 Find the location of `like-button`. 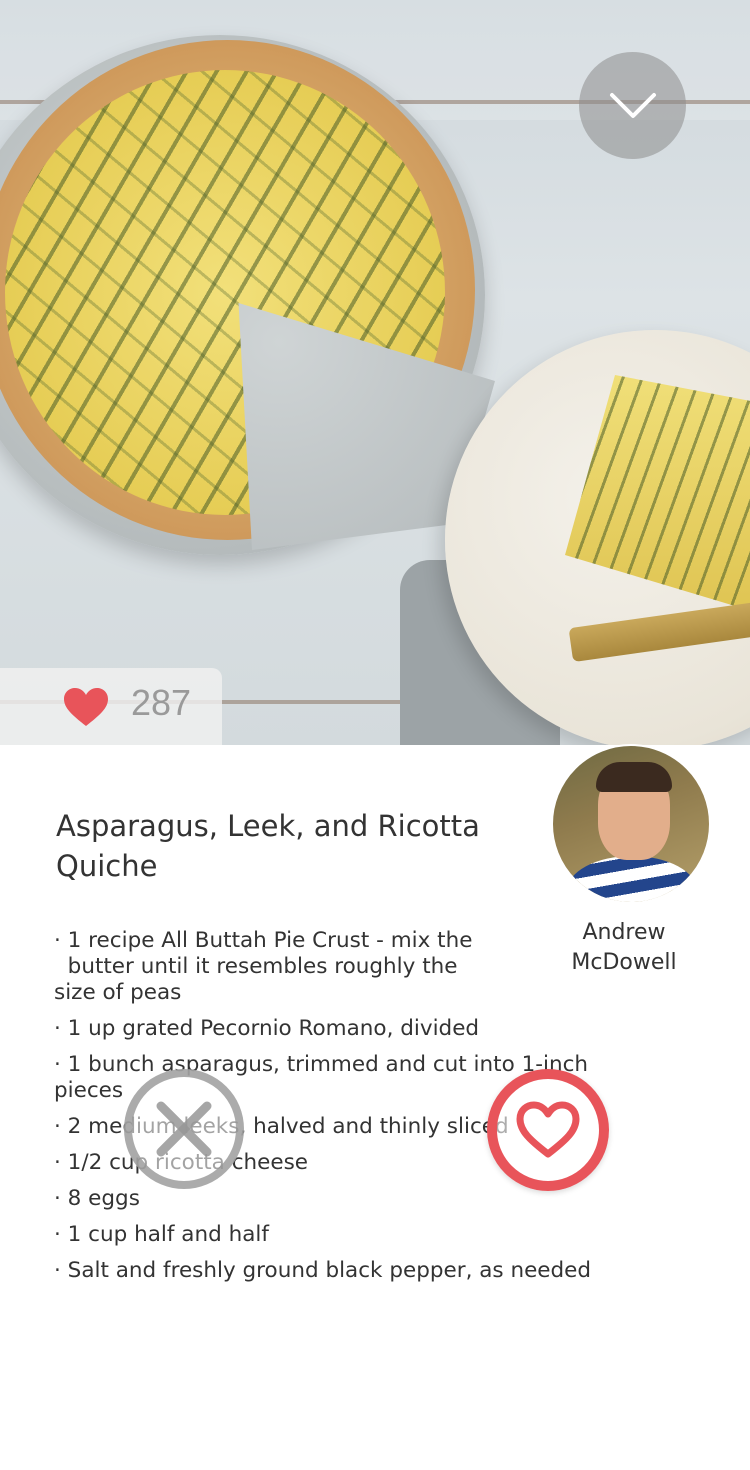

like-button is located at coordinates (548, 1130).